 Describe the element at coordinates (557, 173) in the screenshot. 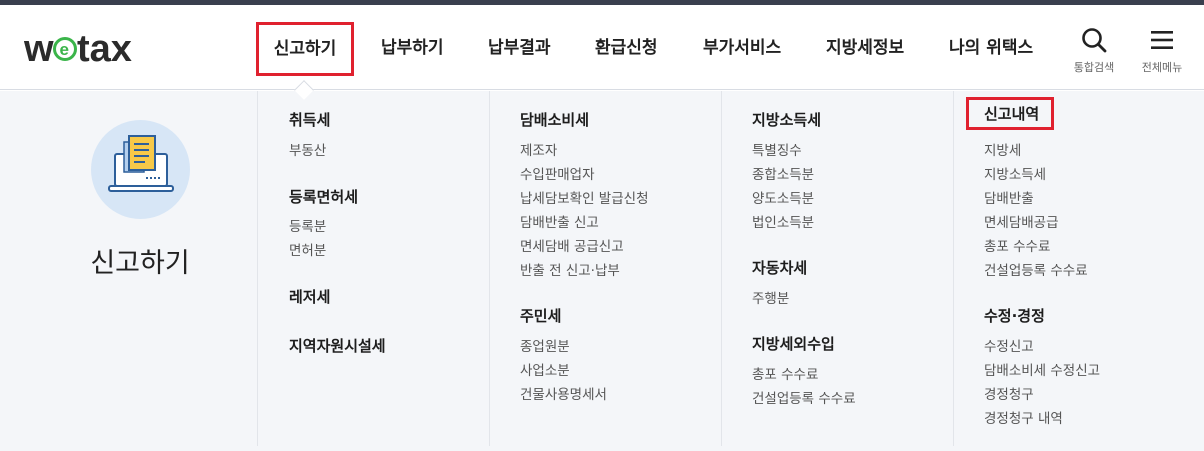

I see `menu-item: 수입판매업자` at that location.